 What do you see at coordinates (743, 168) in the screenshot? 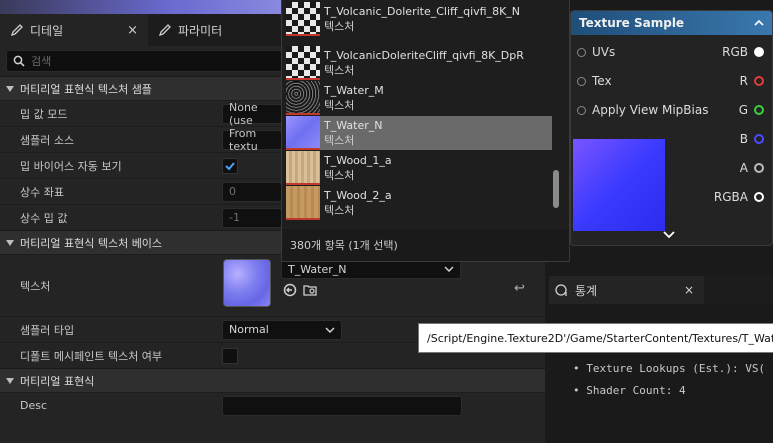
I see `pin-label: A` at bounding box center [743, 168].